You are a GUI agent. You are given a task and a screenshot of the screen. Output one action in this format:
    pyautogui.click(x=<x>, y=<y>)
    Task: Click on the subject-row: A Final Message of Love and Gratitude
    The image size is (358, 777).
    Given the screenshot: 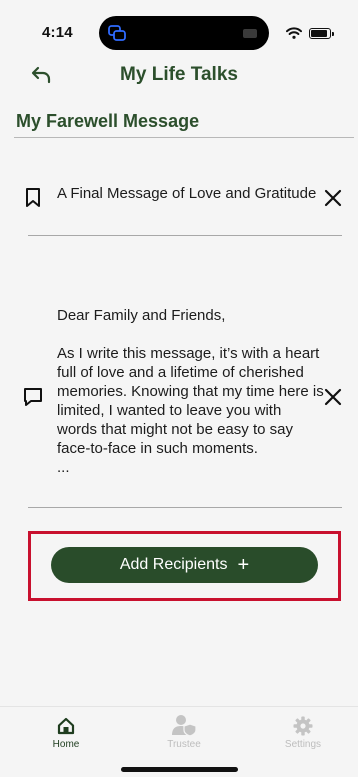 What is the action you would take?
    pyautogui.click(x=179, y=208)
    